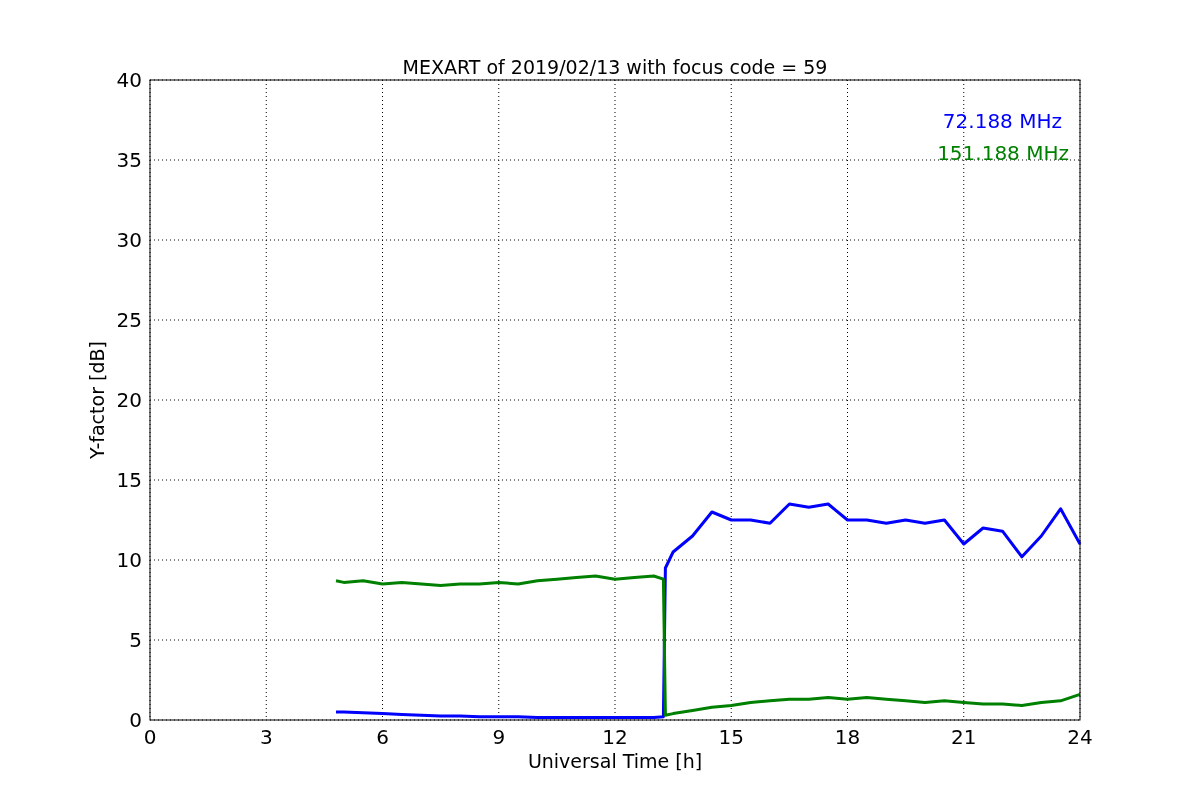 This screenshot has width=1200, height=800. I want to click on axis-tick-label: 12, so click(615, 737).